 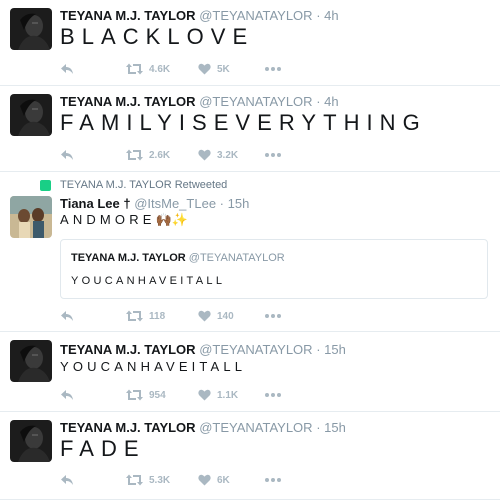 What do you see at coordinates (160, 155) in the screenshot?
I see `retweet-count: 2.6K` at bounding box center [160, 155].